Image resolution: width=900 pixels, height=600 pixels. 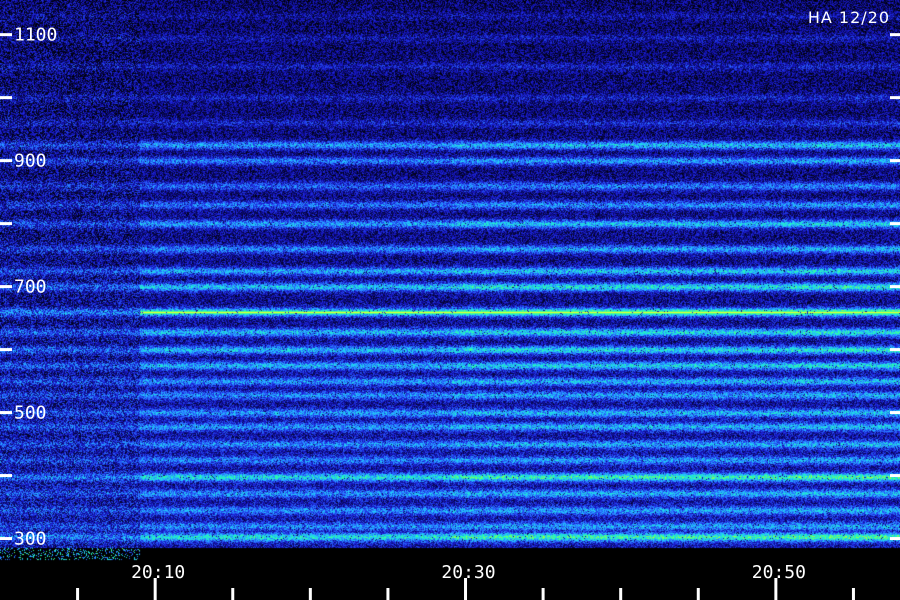 What do you see at coordinates (468, 572) in the screenshot?
I see `x-tick-label-2030: 20:30` at bounding box center [468, 572].